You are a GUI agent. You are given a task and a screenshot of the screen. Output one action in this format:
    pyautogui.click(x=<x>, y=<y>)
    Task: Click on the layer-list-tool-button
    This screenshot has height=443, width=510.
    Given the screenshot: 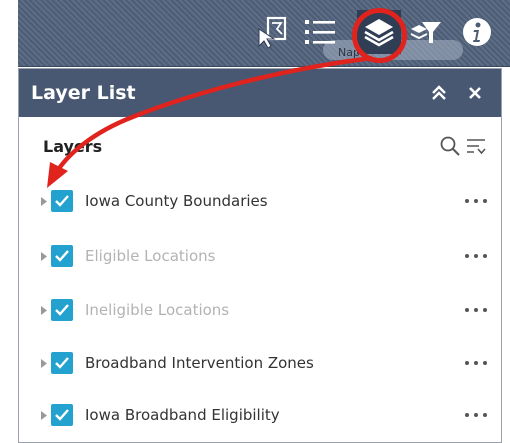 What is the action you would take?
    pyautogui.click(x=379, y=32)
    